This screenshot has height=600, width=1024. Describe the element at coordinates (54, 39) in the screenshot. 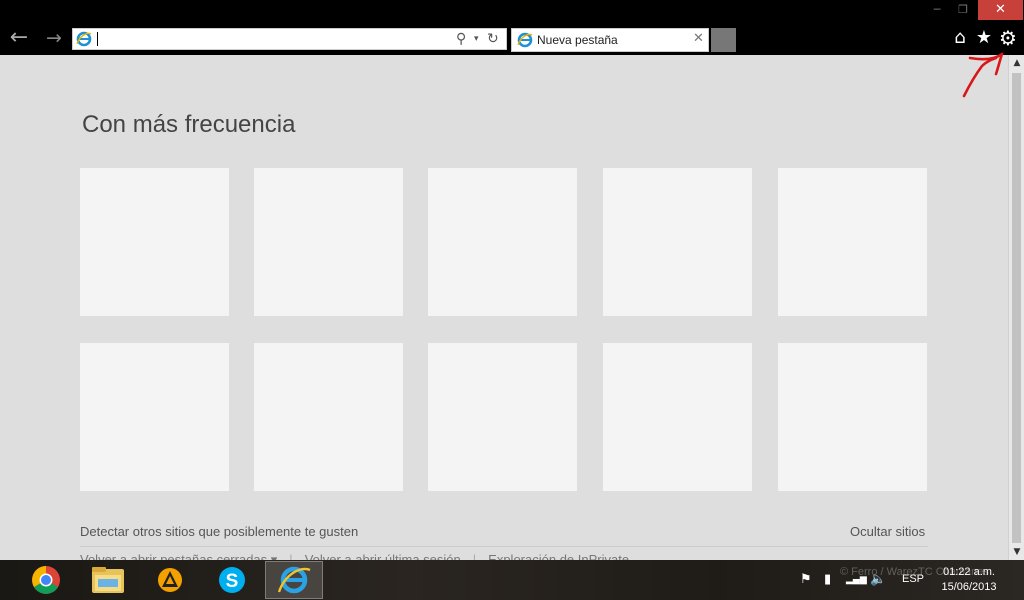

I see `forward-button: →` at that location.